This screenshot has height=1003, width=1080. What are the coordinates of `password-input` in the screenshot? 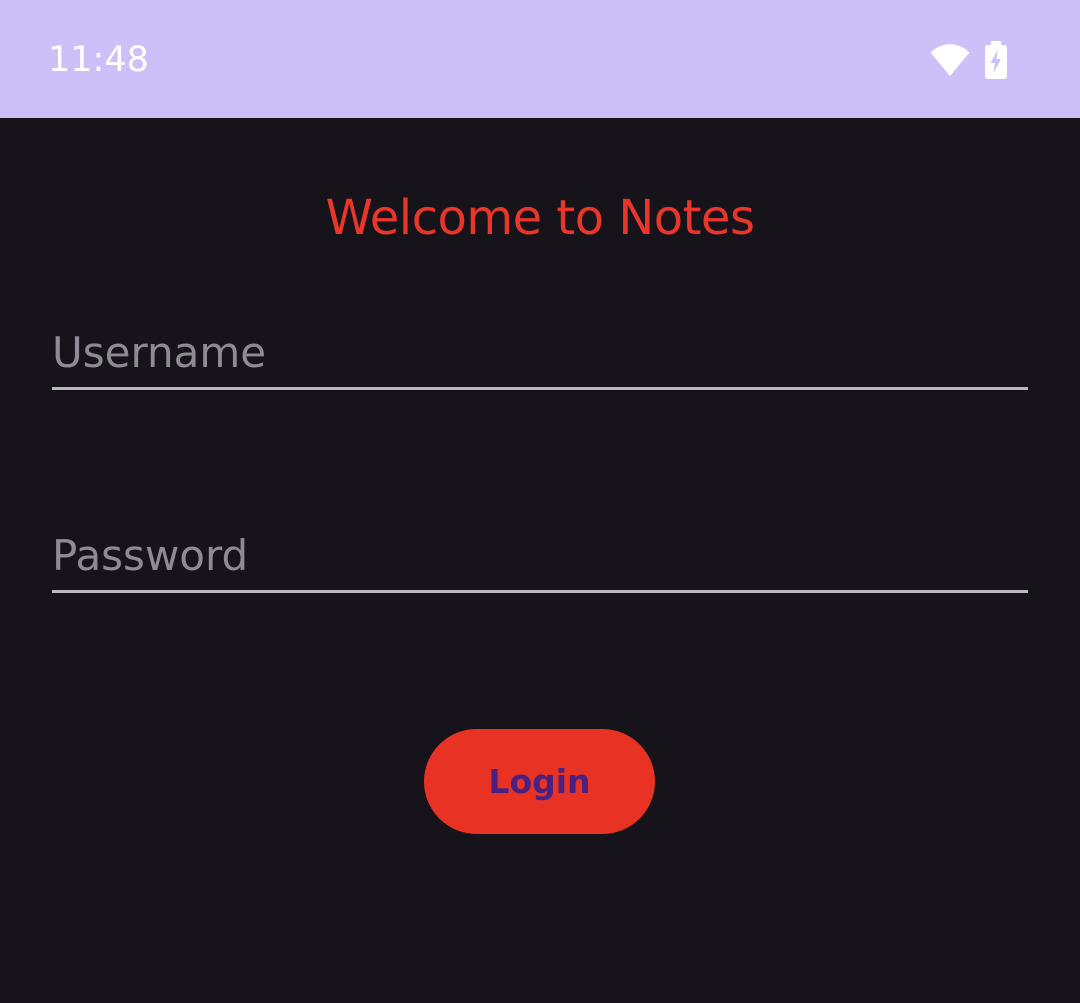 It's located at (540, 555).